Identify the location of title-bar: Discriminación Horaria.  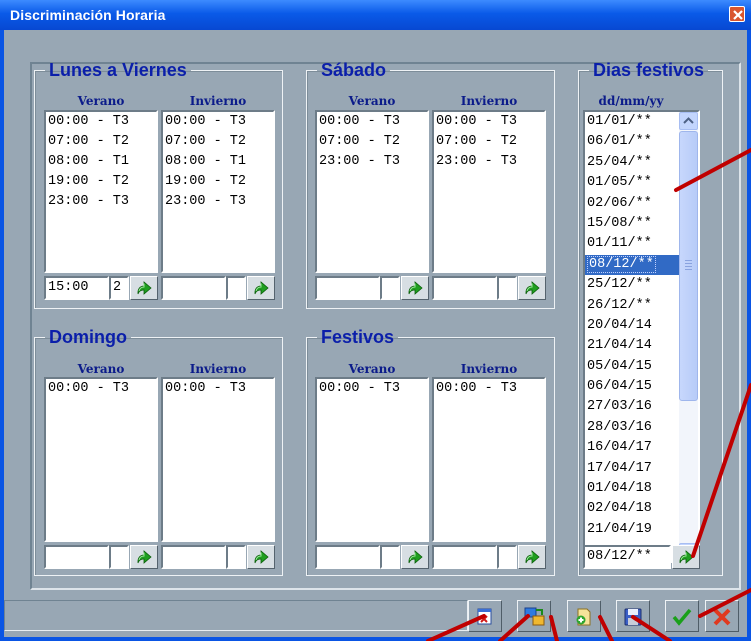
(375, 15).